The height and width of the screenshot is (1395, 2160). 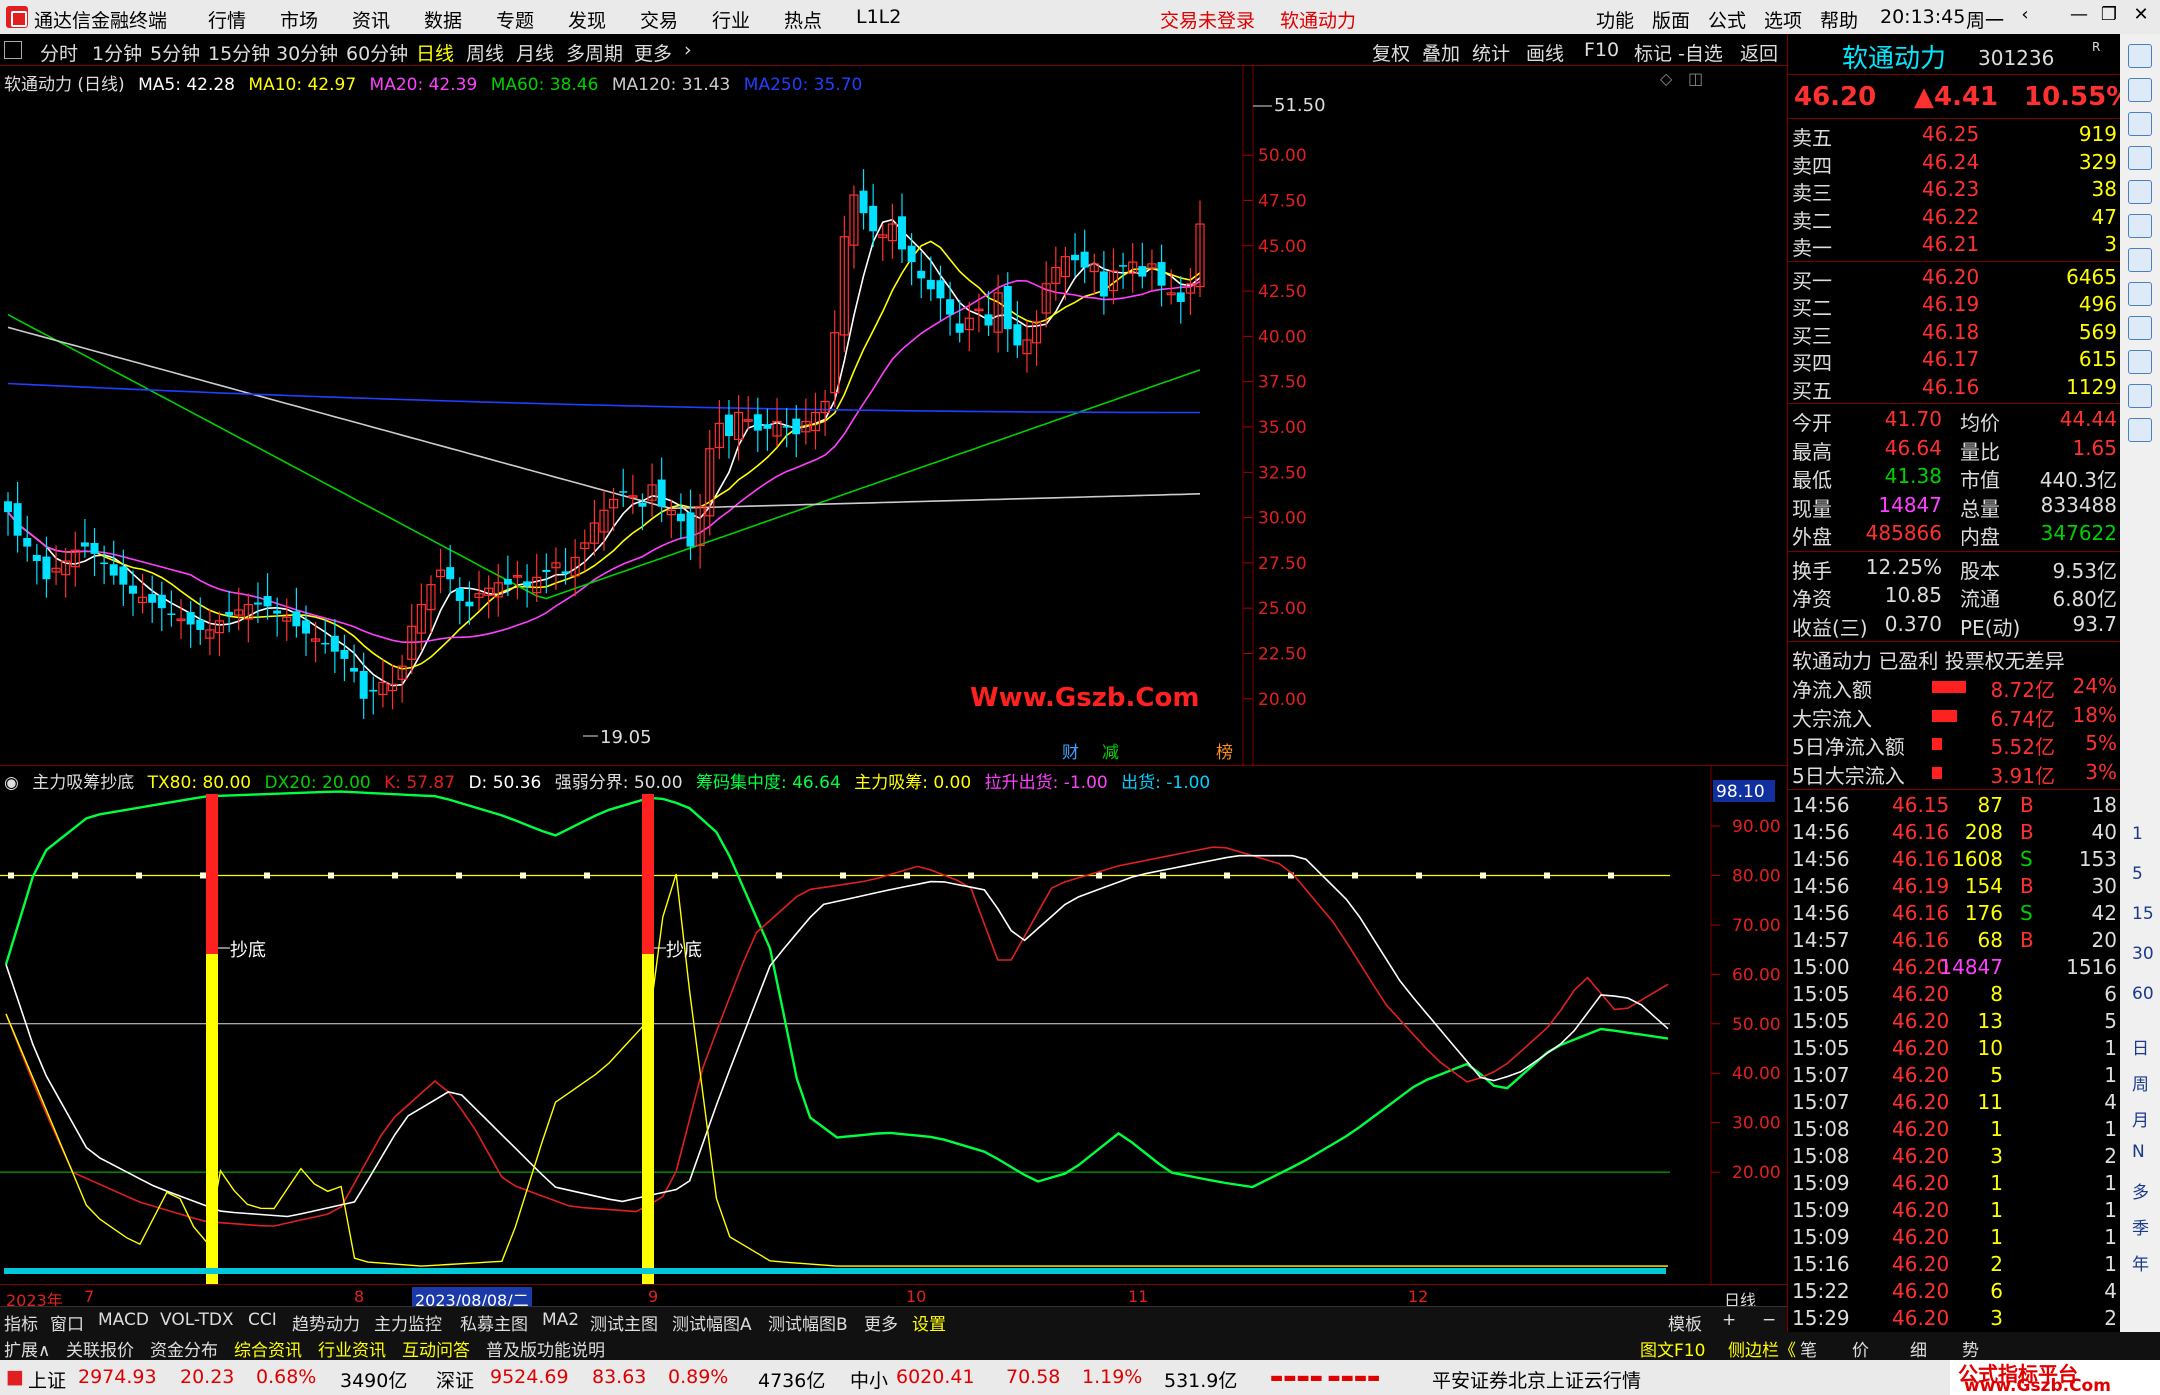 What do you see at coordinates (1918, 1348) in the screenshot?
I see `info-tab-detail: 细` at bounding box center [1918, 1348].